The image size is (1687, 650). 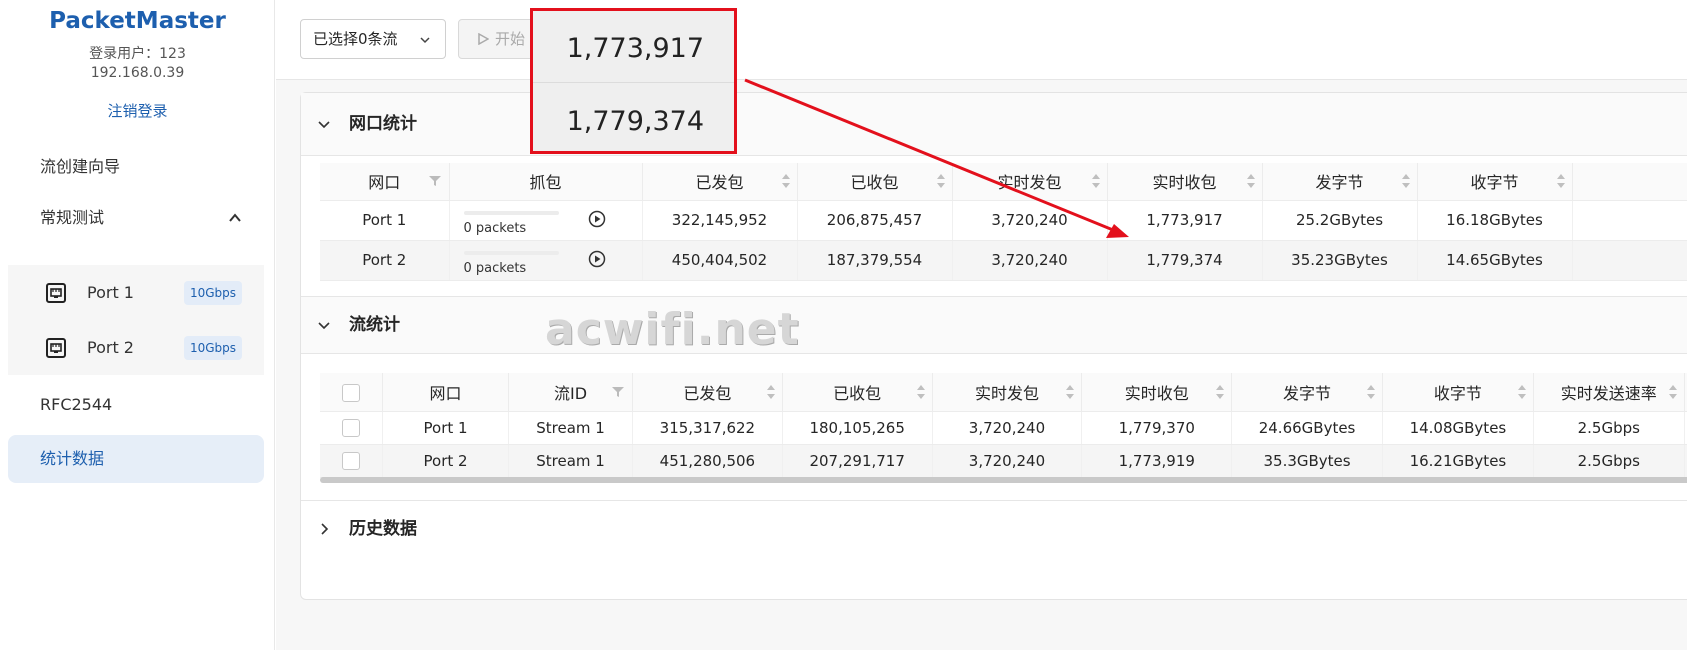 I want to click on column-header-label: 发字节, so click(x=1307, y=393).